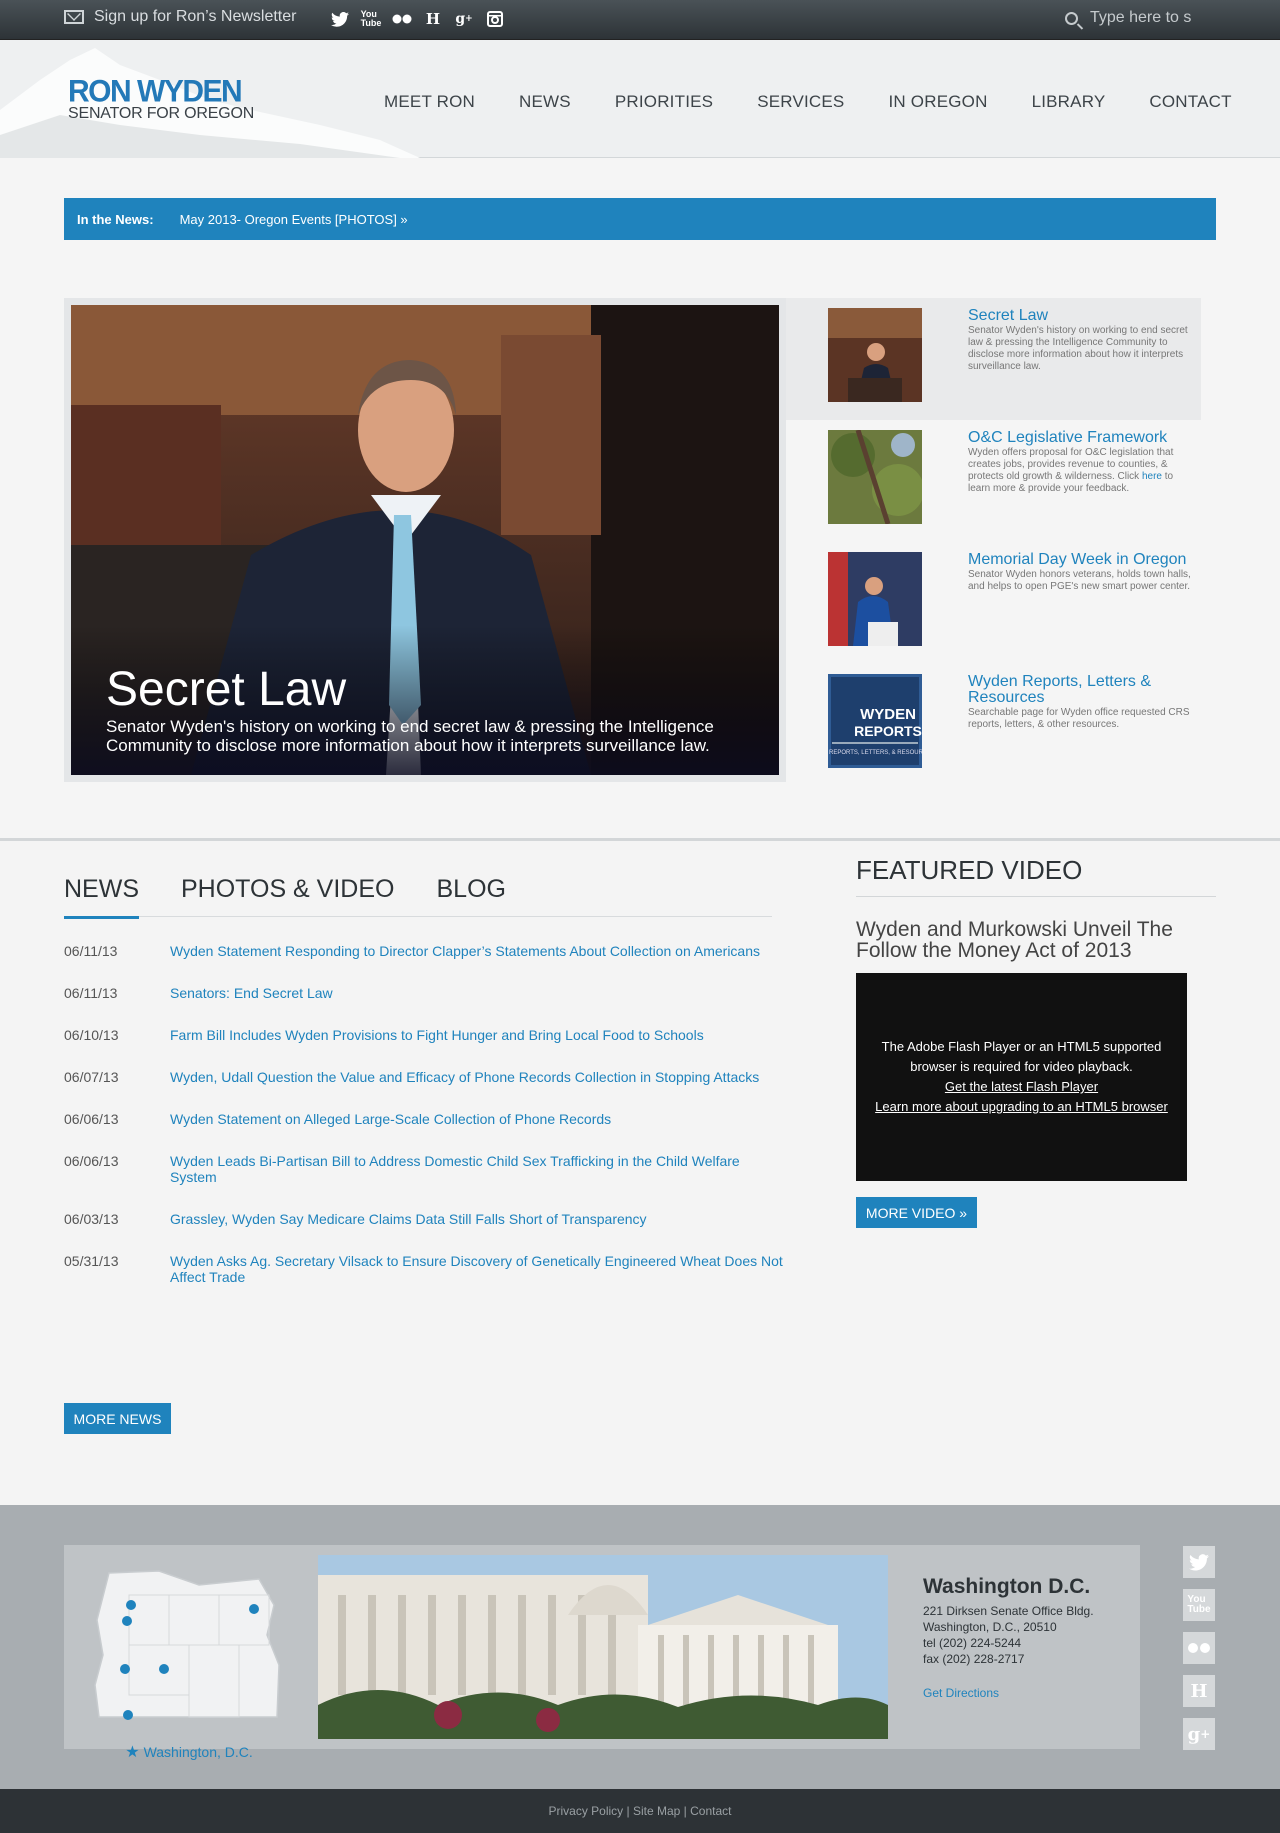  I want to click on tab-blog: BLOG, so click(470, 896).